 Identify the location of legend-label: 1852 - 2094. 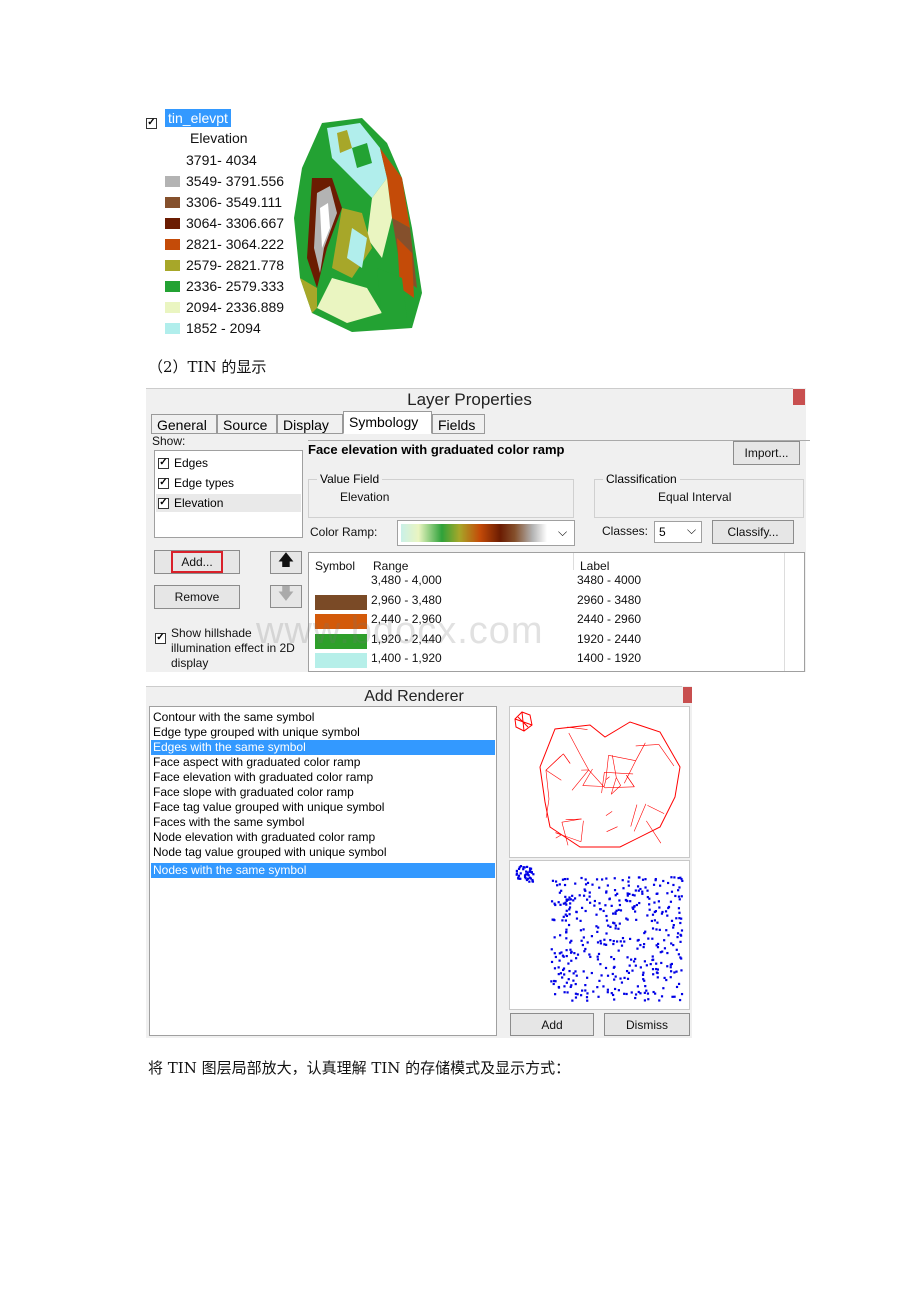
(223, 328).